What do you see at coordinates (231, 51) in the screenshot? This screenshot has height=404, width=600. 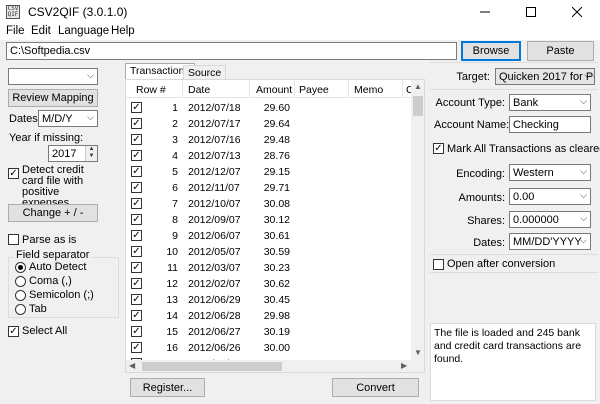 I see `file-path-input: C:\Softpedia.csv` at bounding box center [231, 51].